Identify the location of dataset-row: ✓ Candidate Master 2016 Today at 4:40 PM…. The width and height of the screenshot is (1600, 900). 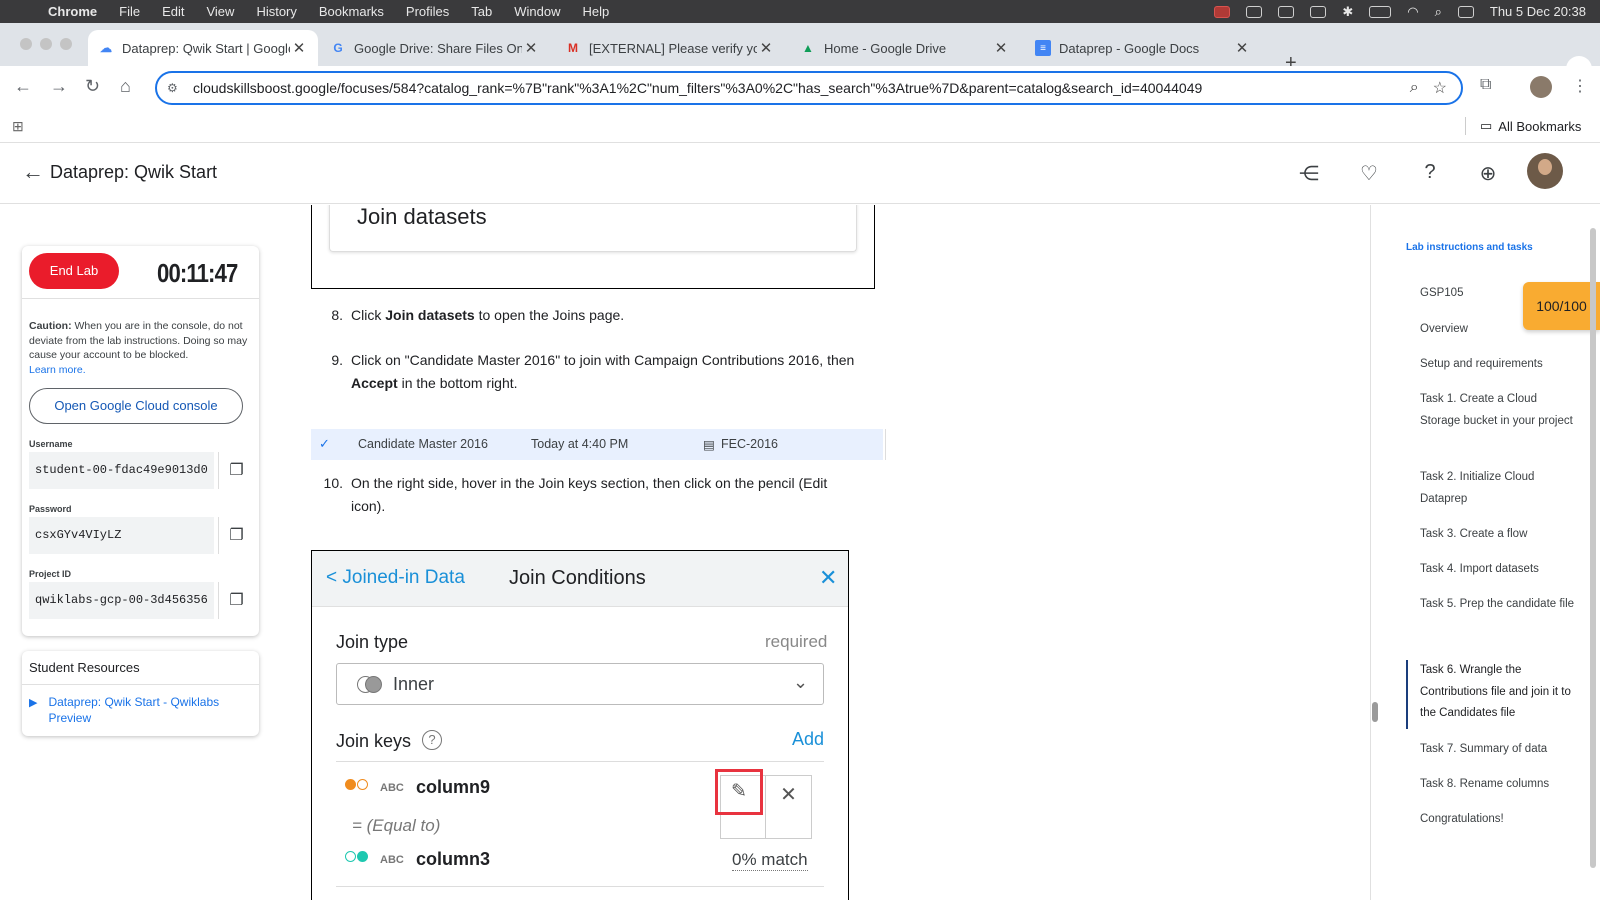
(598, 444).